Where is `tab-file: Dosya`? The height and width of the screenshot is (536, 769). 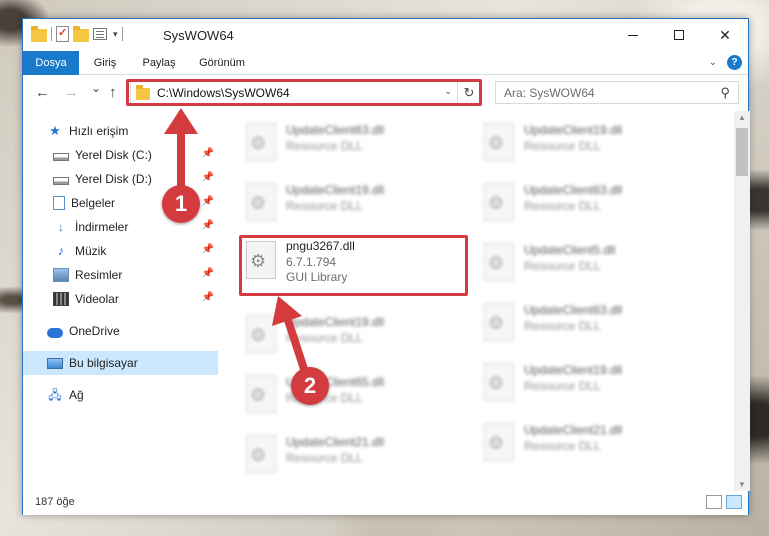 tab-file: Dosya is located at coordinates (51, 63).